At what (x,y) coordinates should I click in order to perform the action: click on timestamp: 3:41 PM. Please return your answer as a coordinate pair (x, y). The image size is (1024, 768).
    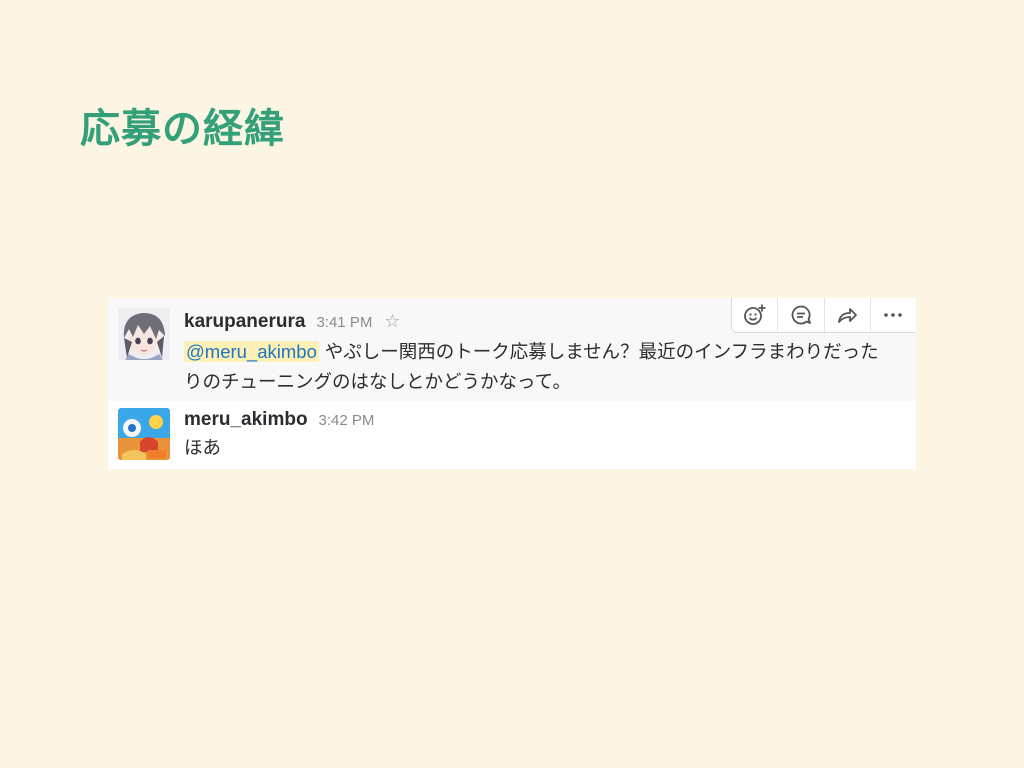
    Looking at the image, I should click on (344, 322).